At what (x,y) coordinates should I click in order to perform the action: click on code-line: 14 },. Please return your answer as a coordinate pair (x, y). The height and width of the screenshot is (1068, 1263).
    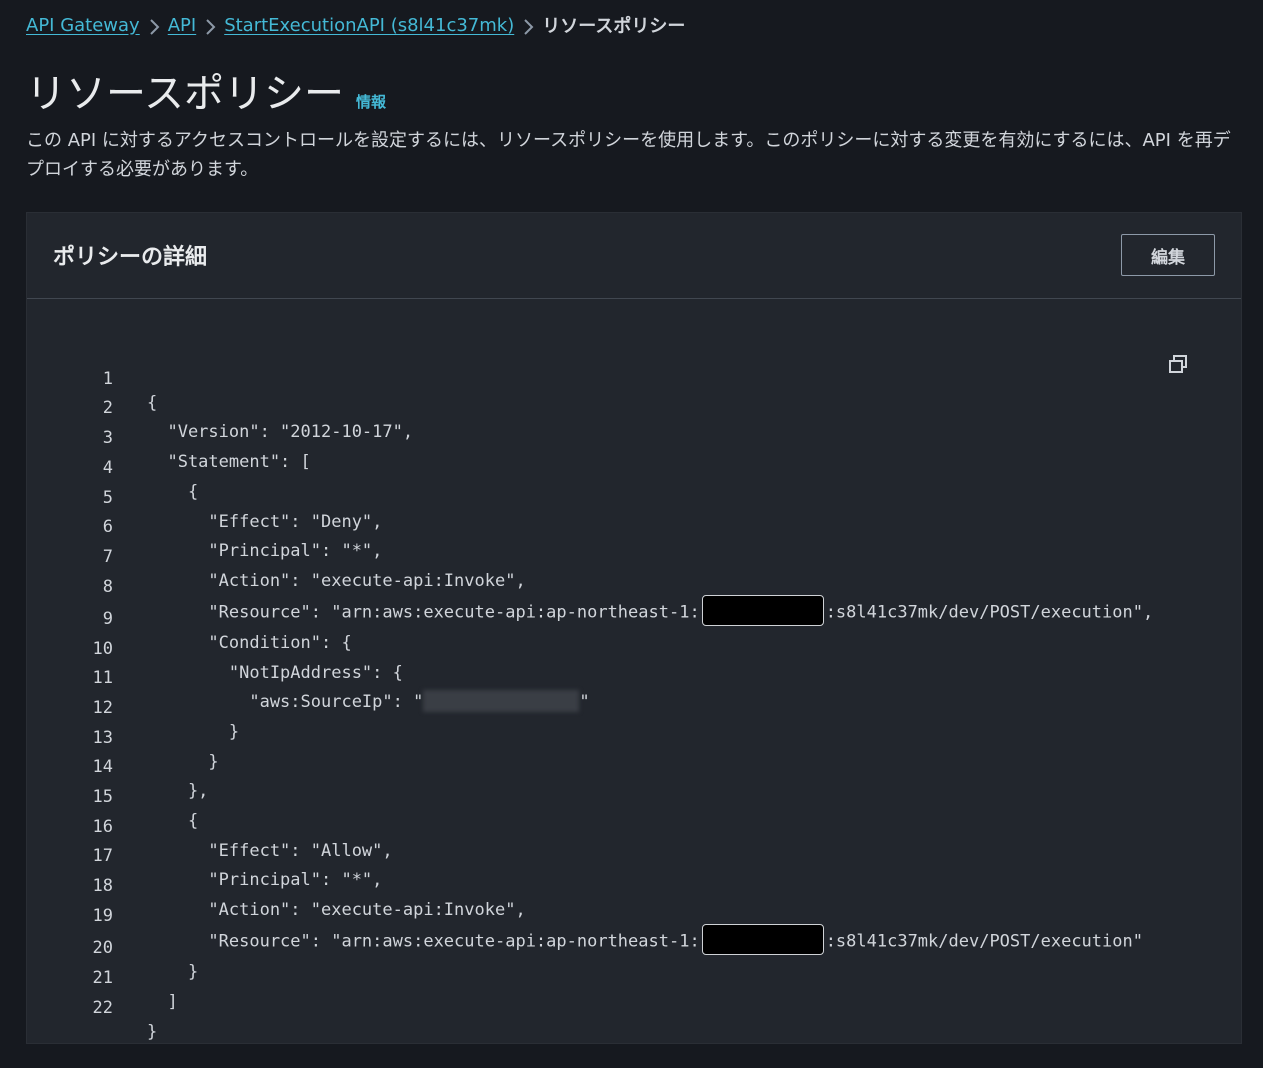
    Looking at the image, I should click on (118, 766).